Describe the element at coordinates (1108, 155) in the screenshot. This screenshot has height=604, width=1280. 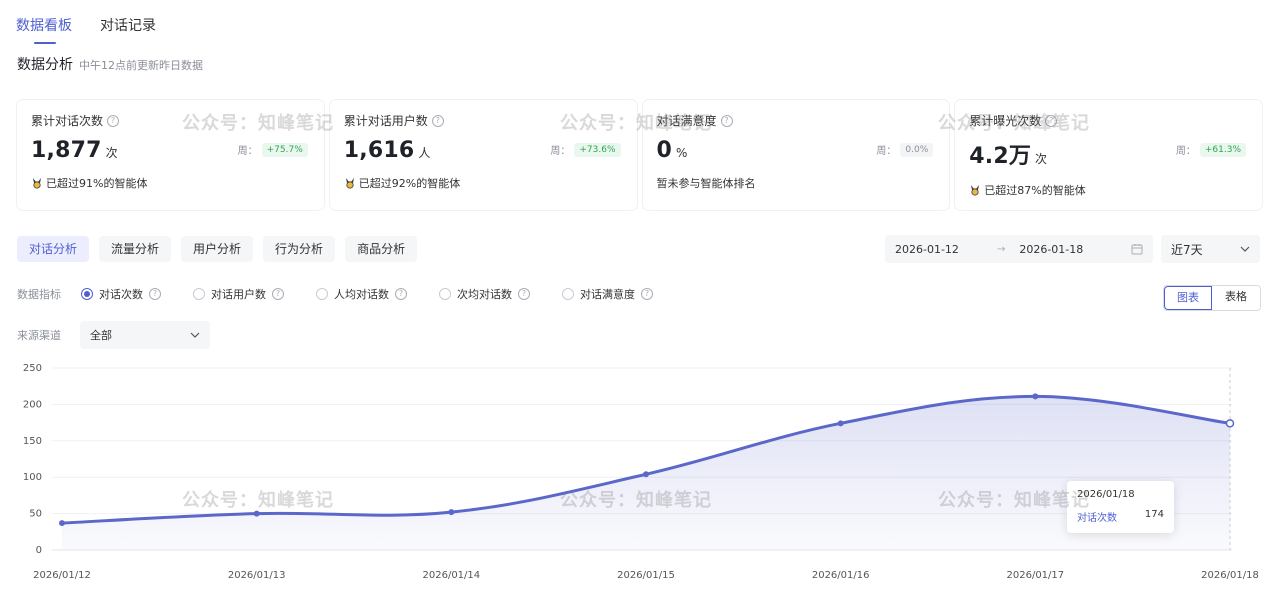
I see `kpi-card-exposure: 累计曝光次数? 4.2万次 周： +61.3% 已超过87%的智能体` at that location.